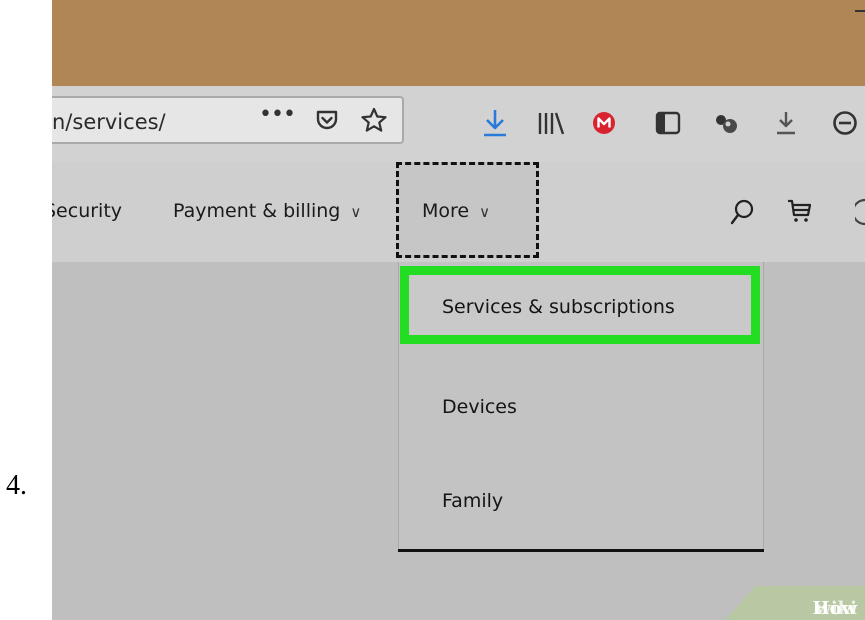 This screenshot has width=865, height=620. I want to click on browser-toolbar: n/services/ •••, so click(458, 124).